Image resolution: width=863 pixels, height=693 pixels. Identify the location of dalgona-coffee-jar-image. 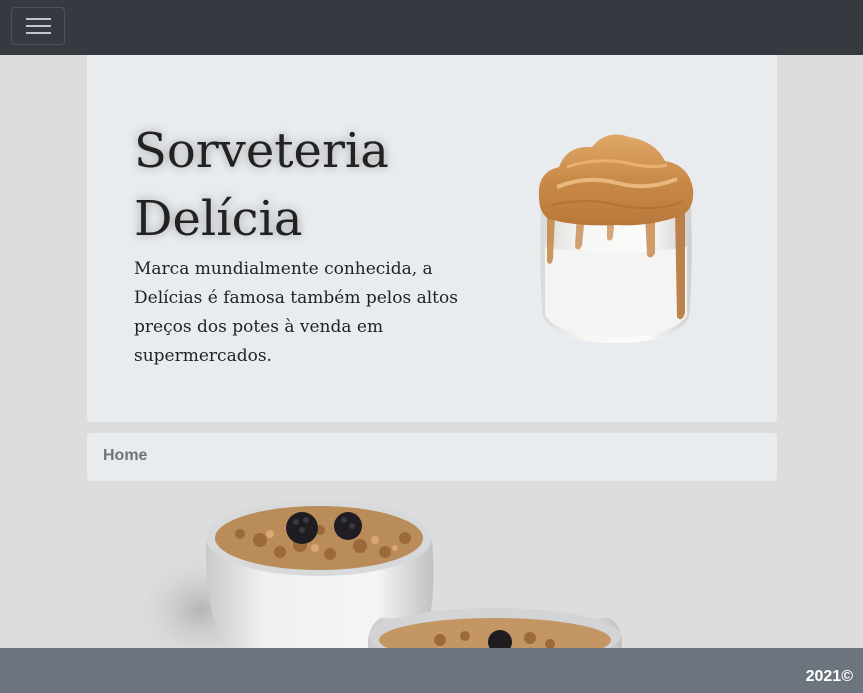
(616, 238).